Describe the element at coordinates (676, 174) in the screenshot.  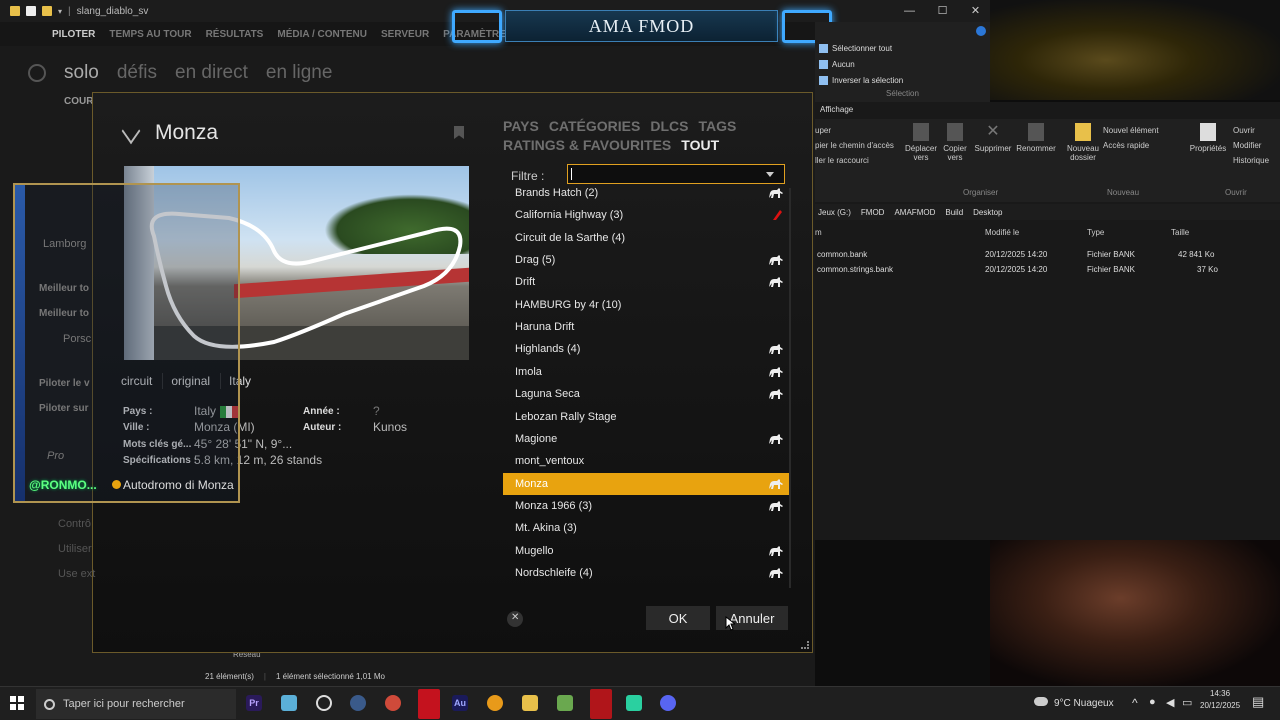
I see `filter-input` at that location.